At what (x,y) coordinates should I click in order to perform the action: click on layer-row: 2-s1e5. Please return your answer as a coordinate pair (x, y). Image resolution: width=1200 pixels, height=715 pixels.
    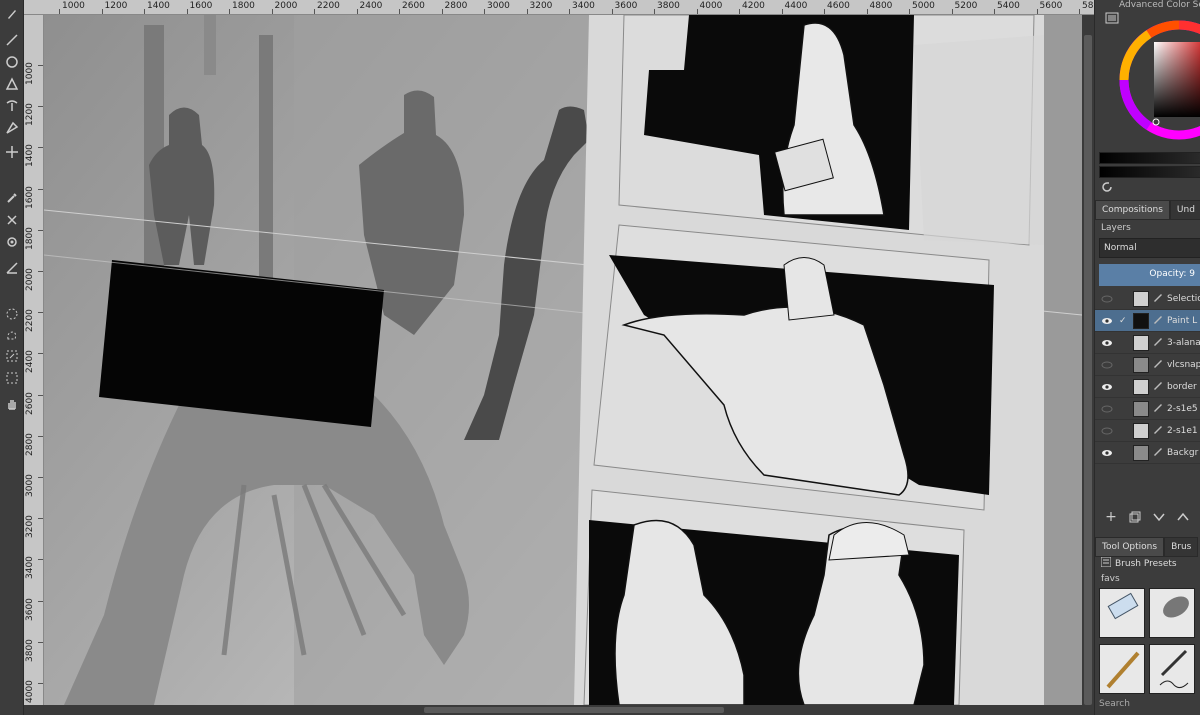
    Looking at the image, I should click on (1147, 409).